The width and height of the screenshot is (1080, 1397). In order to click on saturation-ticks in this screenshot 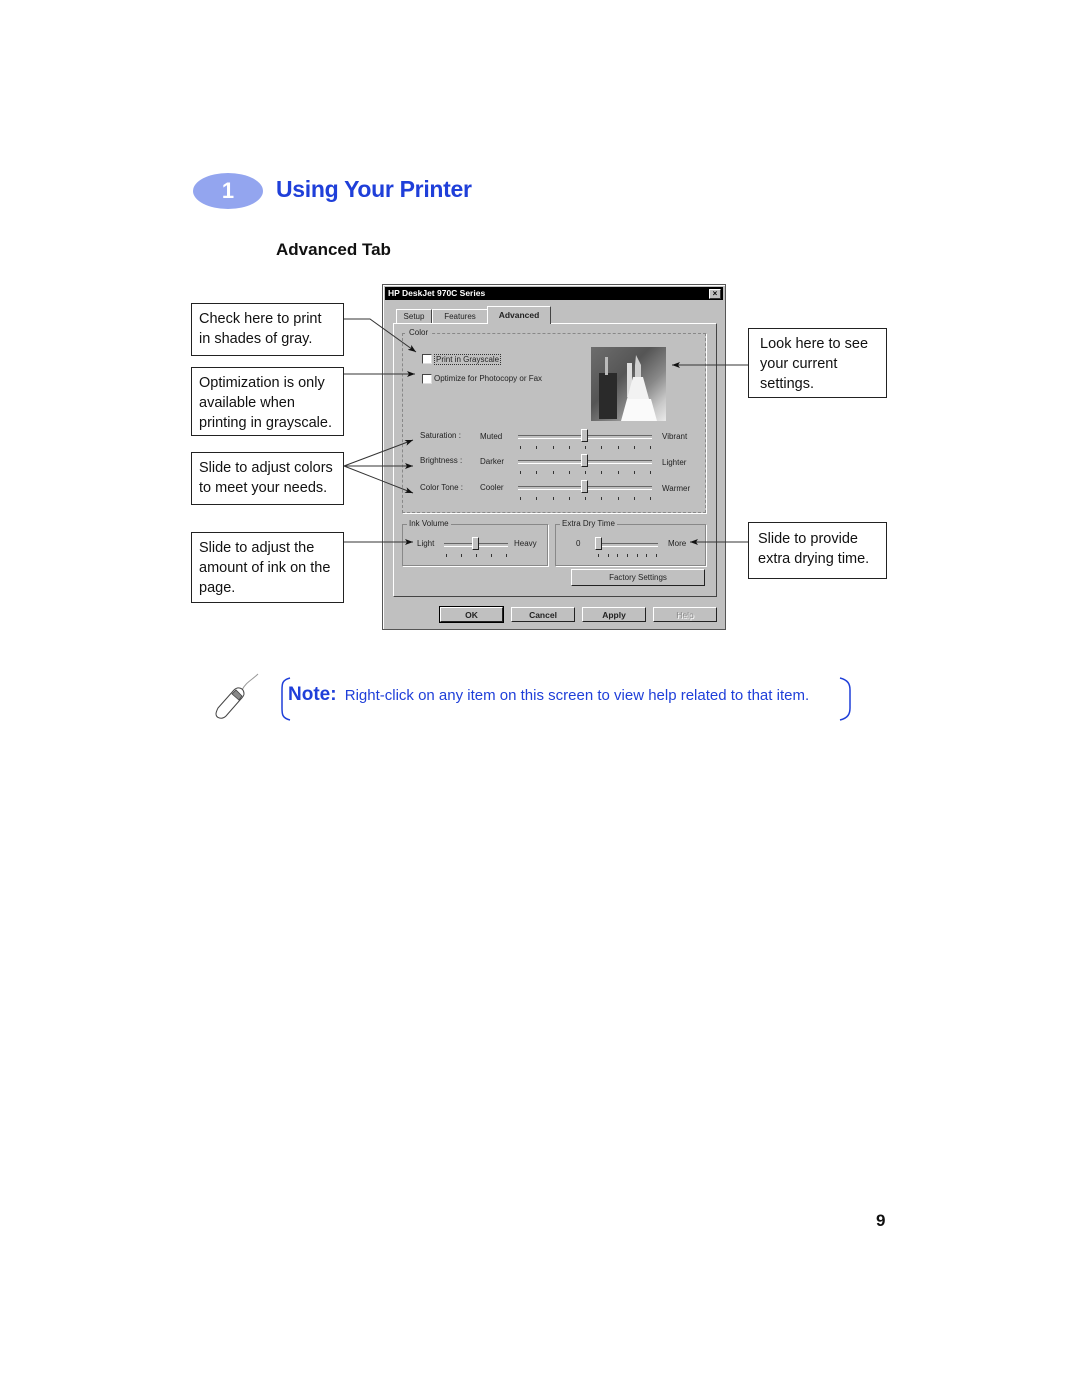, I will do `click(585, 447)`.